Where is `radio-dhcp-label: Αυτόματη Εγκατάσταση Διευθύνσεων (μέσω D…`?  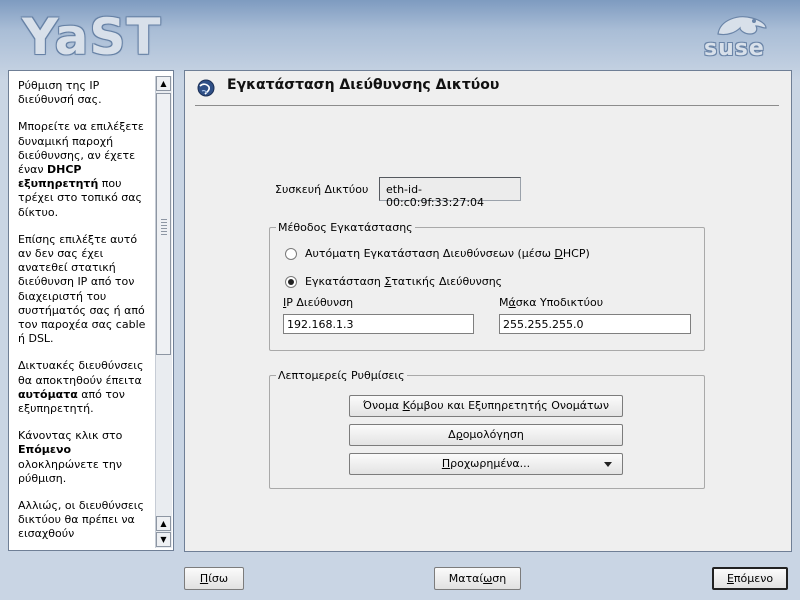 radio-dhcp-label: Αυτόματη Εγκατάσταση Διευθύνσεων (μέσω D… is located at coordinates (447, 253).